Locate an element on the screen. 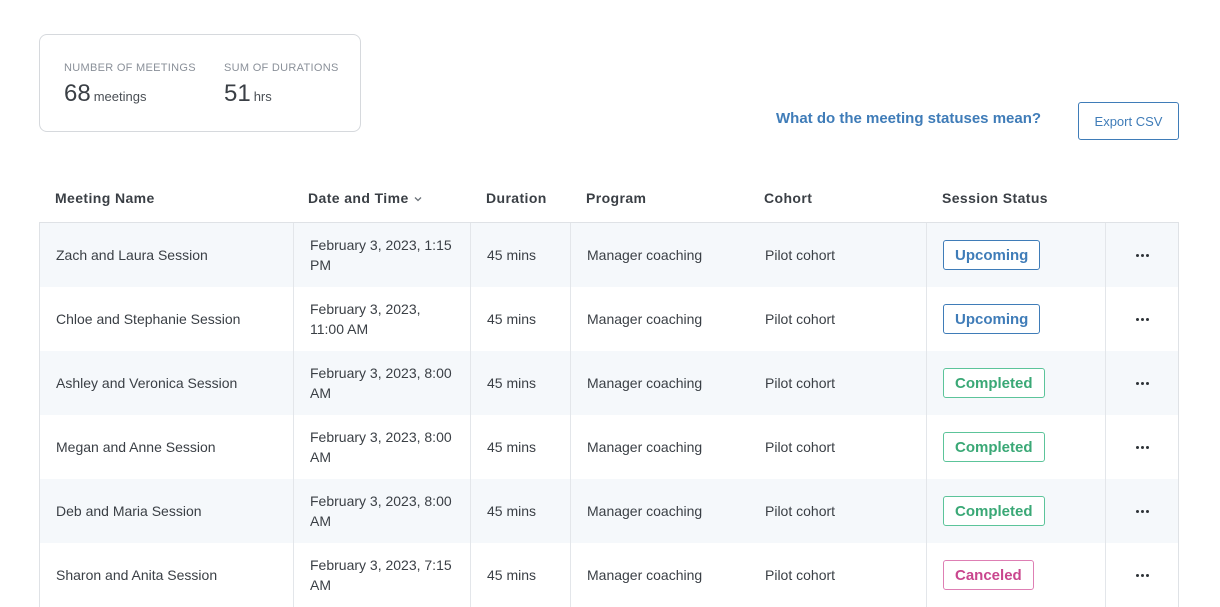 Image resolution: width=1220 pixels, height=607 pixels. status-help-link: What do the meeting statuses mean? is located at coordinates (908, 118).